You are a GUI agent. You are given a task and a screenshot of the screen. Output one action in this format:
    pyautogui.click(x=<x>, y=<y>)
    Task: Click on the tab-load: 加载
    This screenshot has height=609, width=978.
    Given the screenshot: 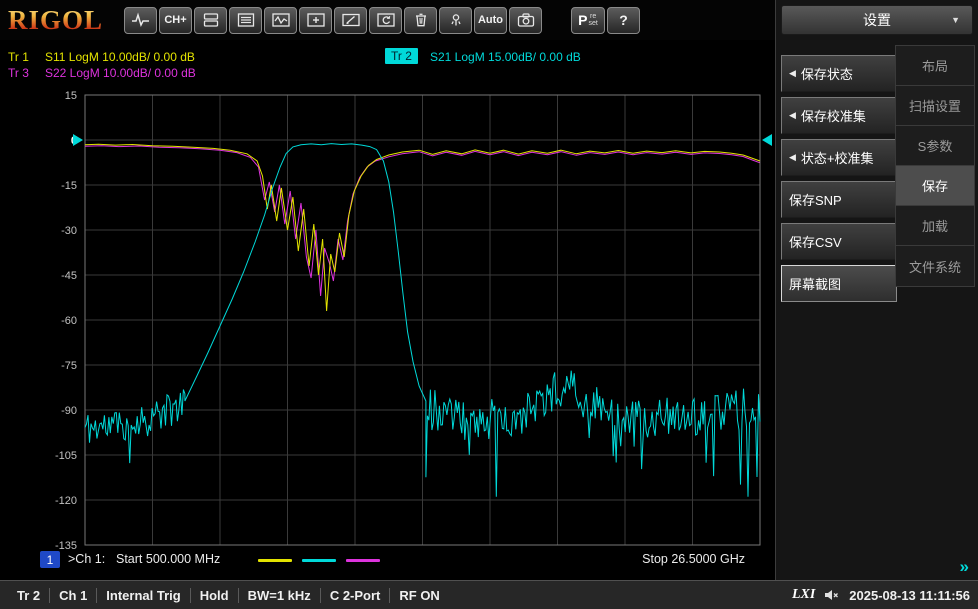 What is the action you would take?
    pyautogui.click(x=935, y=226)
    